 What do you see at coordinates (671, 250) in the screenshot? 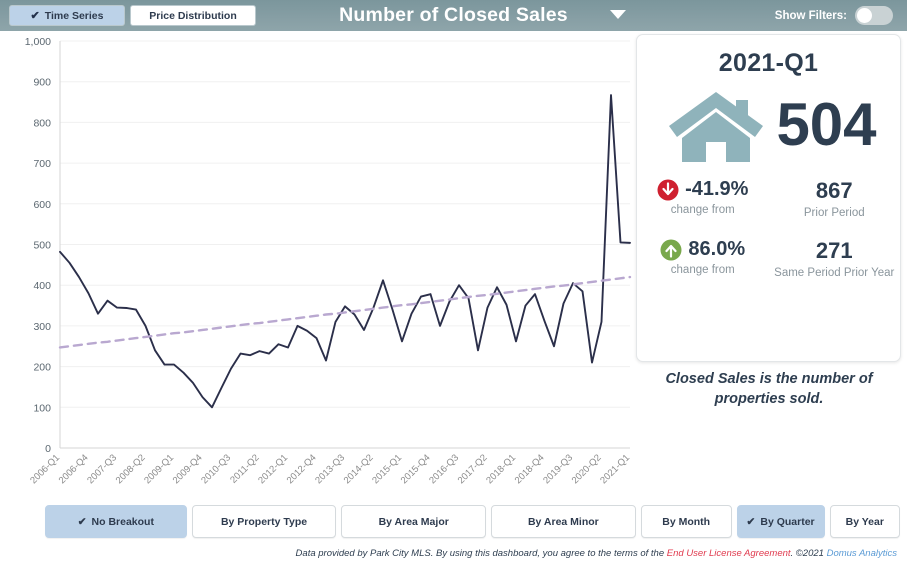
I see `arrow-up-circle-icon` at bounding box center [671, 250].